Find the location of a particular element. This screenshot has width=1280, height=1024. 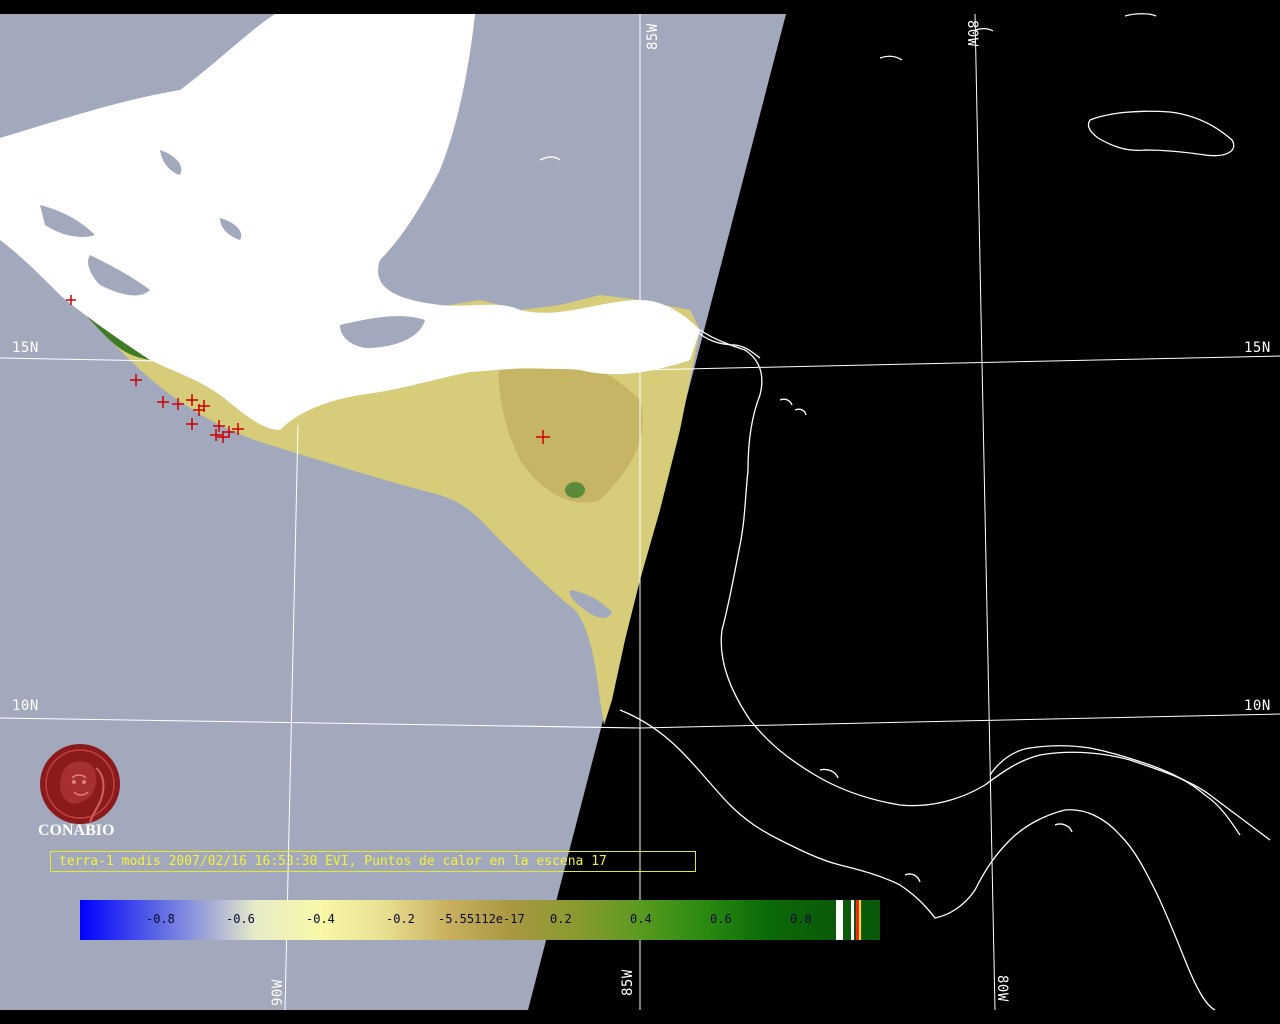

colorbar-white-stripe is located at coordinates (839, 920).